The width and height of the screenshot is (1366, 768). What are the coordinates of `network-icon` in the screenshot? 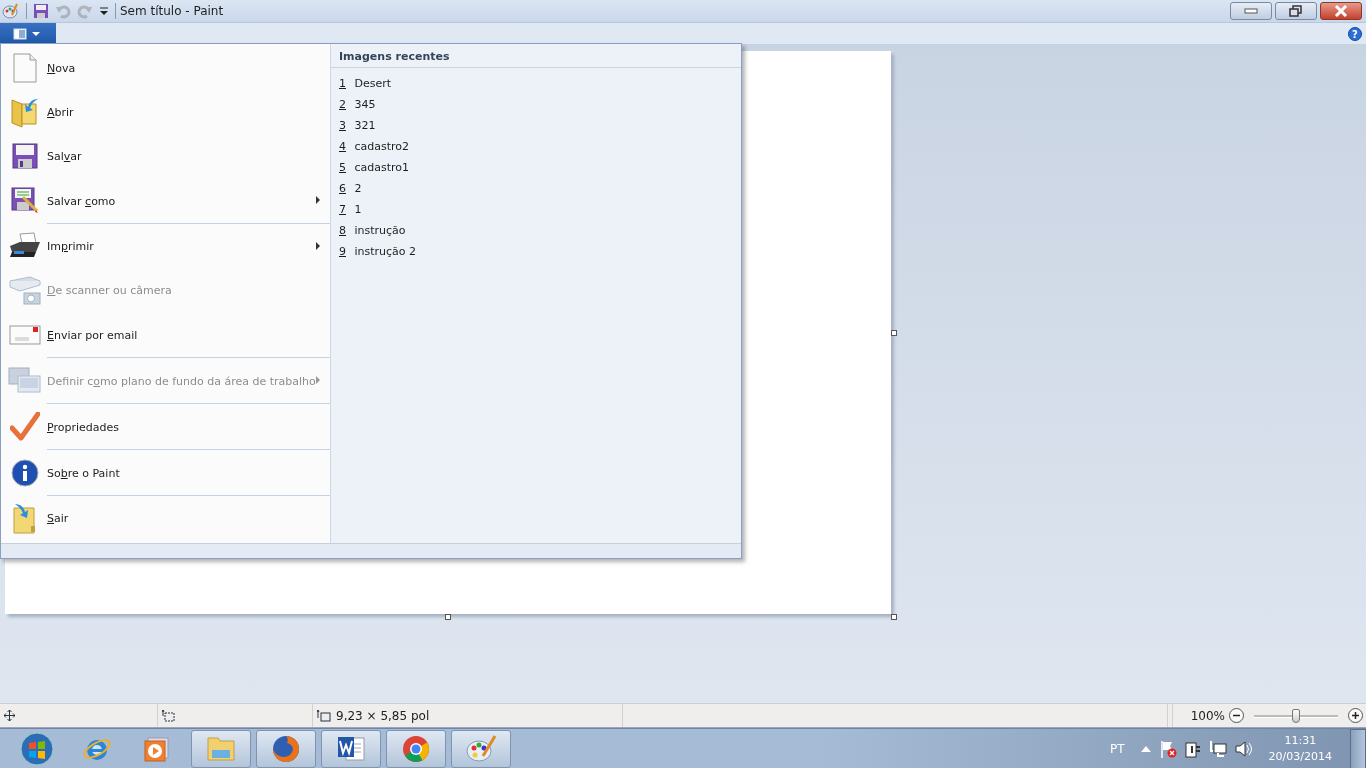 It's located at (1217, 749).